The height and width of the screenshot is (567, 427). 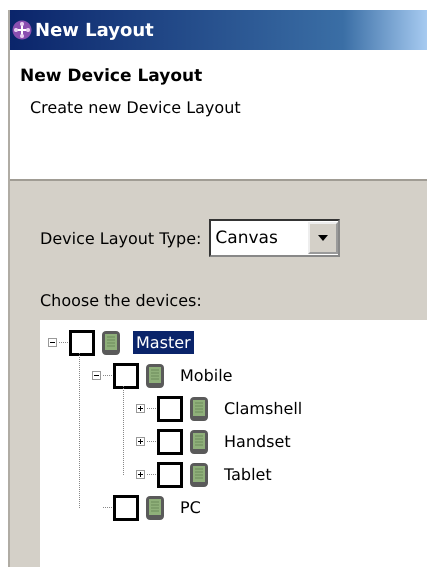 What do you see at coordinates (190, 507) in the screenshot?
I see `tree-item: PC` at bounding box center [190, 507].